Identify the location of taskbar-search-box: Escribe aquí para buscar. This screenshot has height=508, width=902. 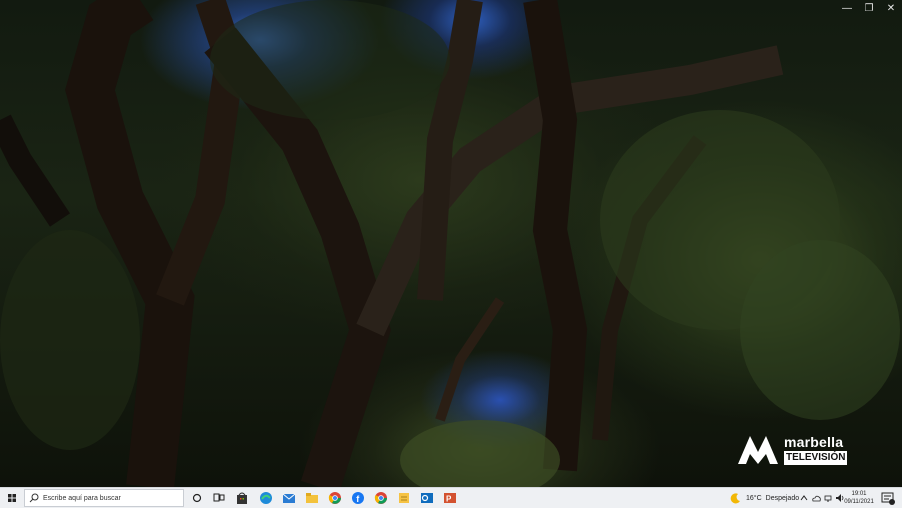
(104, 498).